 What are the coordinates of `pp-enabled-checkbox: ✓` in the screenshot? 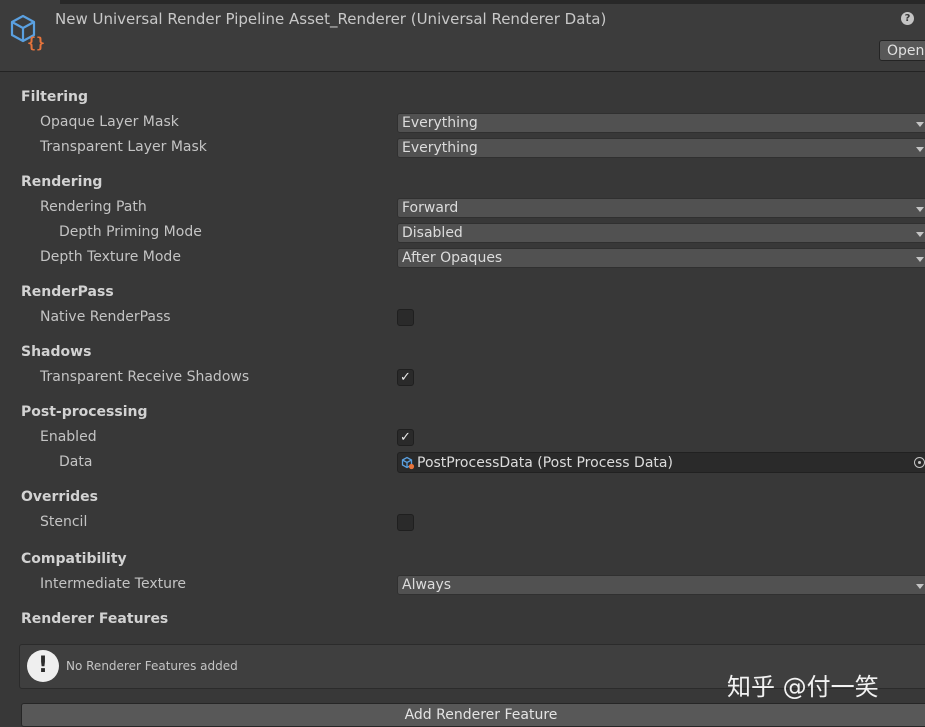 It's located at (405, 437).